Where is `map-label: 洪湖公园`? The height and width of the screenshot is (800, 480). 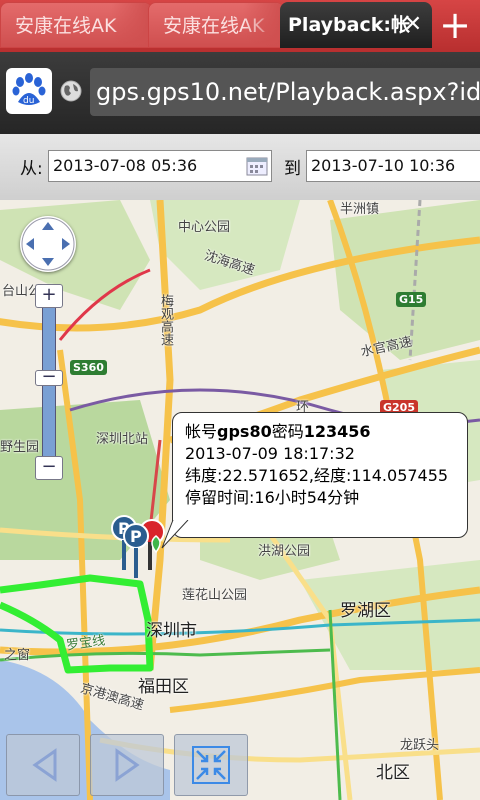 map-label: 洪湖公园 is located at coordinates (284, 551).